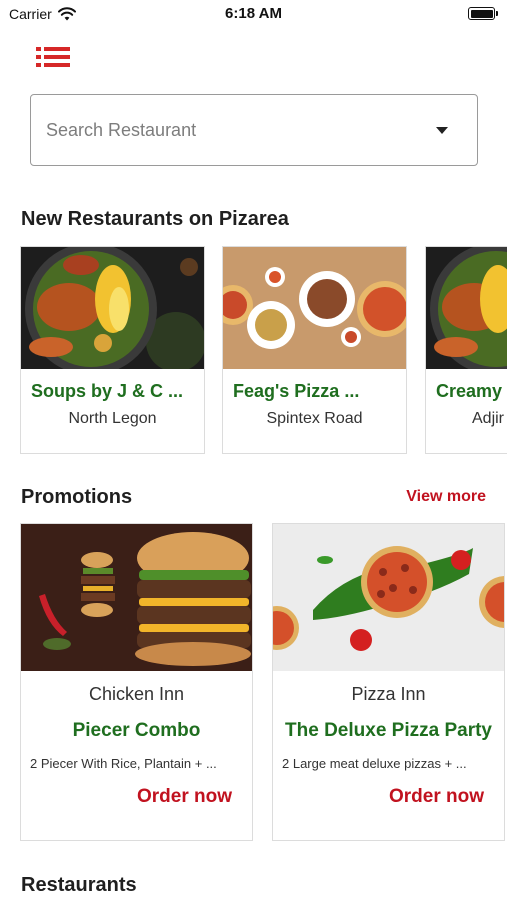  What do you see at coordinates (53, 57) in the screenshot?
I see `menu-icon` at bounding box center [53, 57].